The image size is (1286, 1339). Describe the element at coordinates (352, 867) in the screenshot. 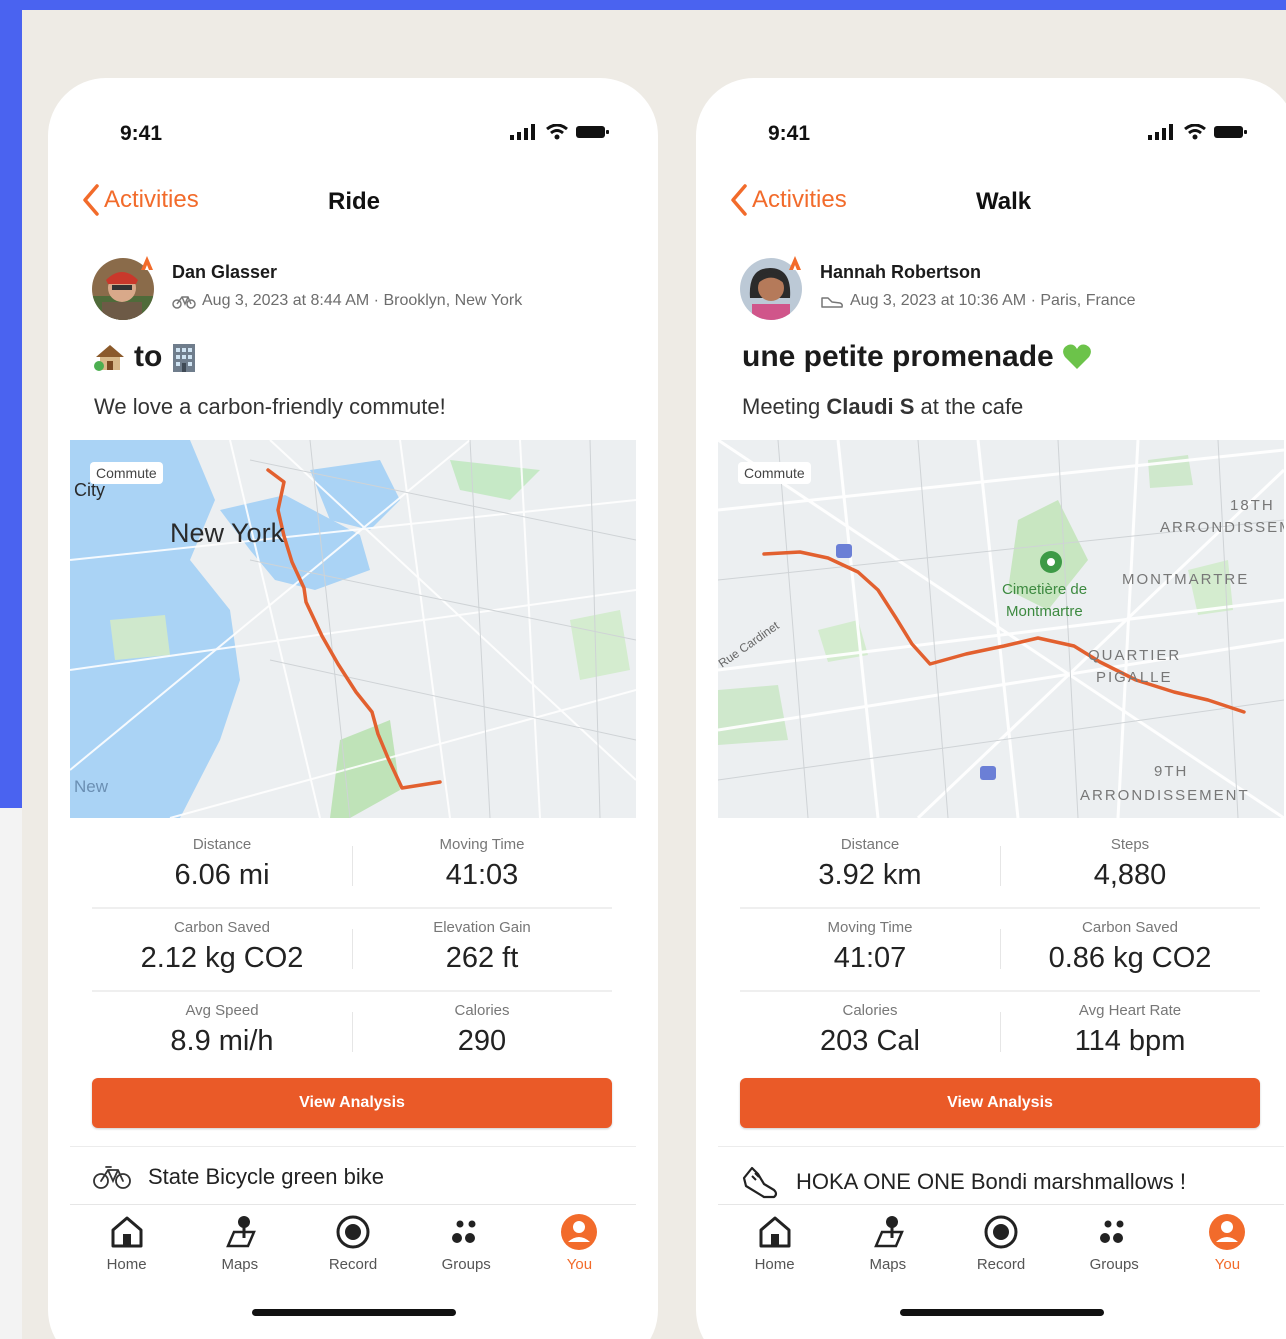

I see `stats-row: Distance 6.06 mi Moving Time 41:03` at that location.